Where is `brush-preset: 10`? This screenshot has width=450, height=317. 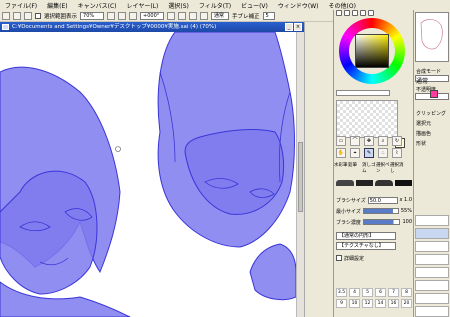 brush-preset: 10 is located at coordinates (354, 303).